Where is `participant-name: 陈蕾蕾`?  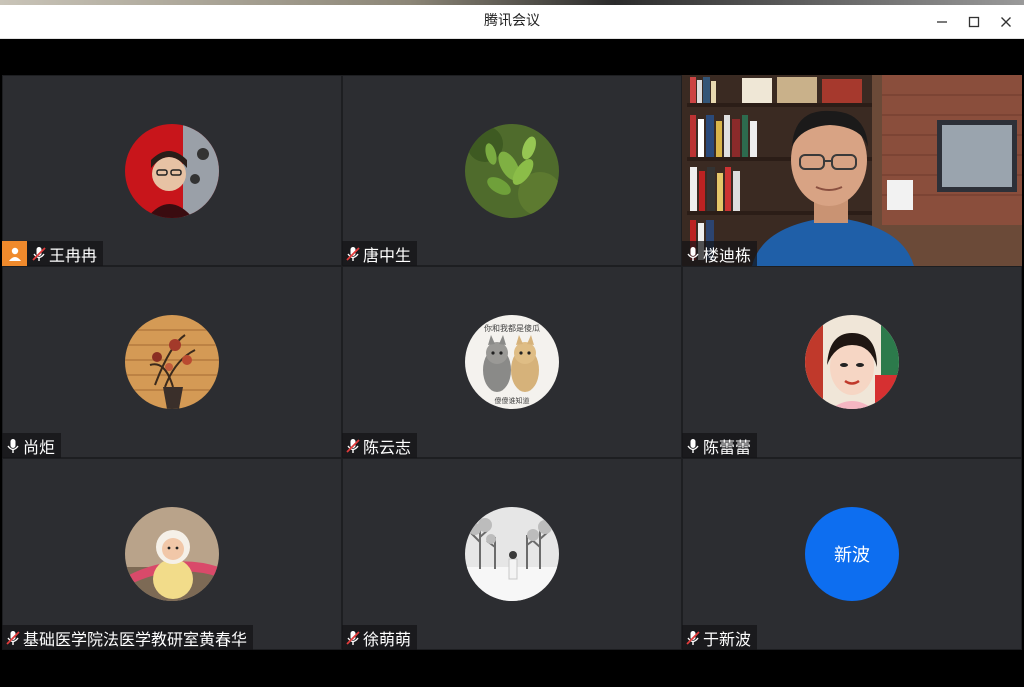
participant-name: 陈蕾蕾 is located at coordinates (727, 447).